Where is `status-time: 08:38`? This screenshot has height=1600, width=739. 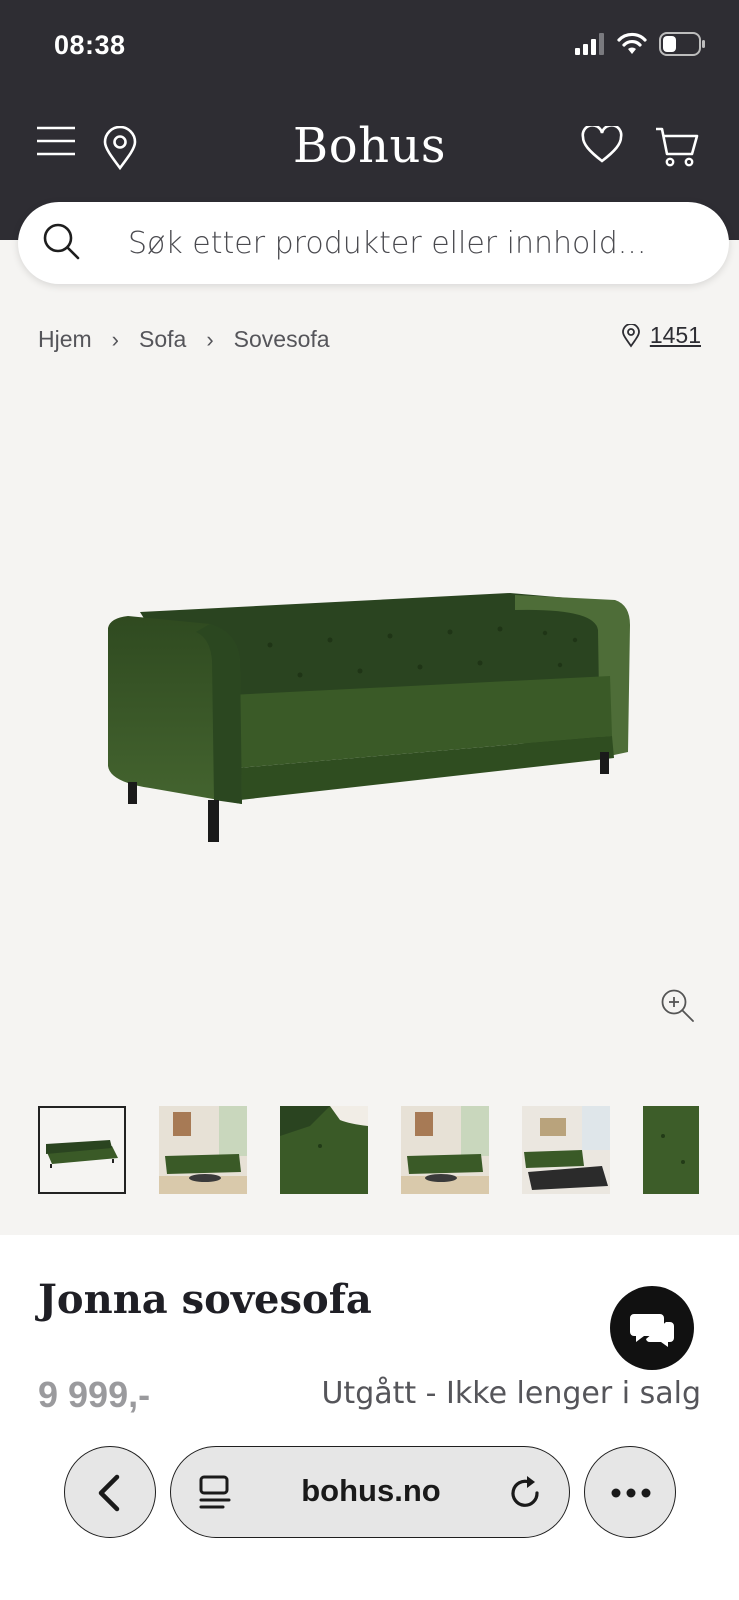
status-time: 08:38 is located at coordinates (90, 45).